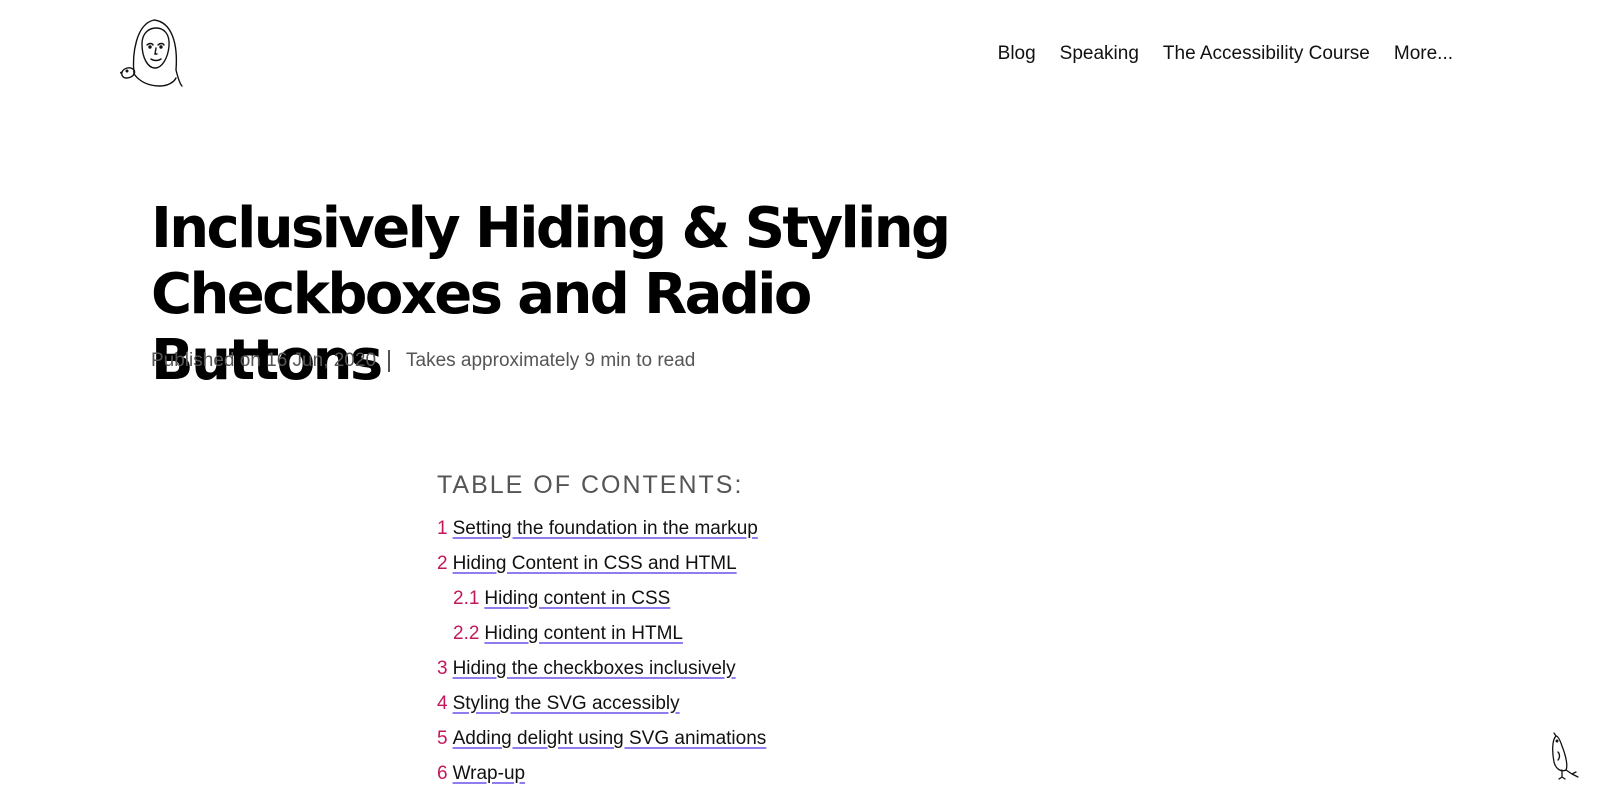  I want to click on toc-item: 4 Styling the SVG accessibly, so click(601, 706).